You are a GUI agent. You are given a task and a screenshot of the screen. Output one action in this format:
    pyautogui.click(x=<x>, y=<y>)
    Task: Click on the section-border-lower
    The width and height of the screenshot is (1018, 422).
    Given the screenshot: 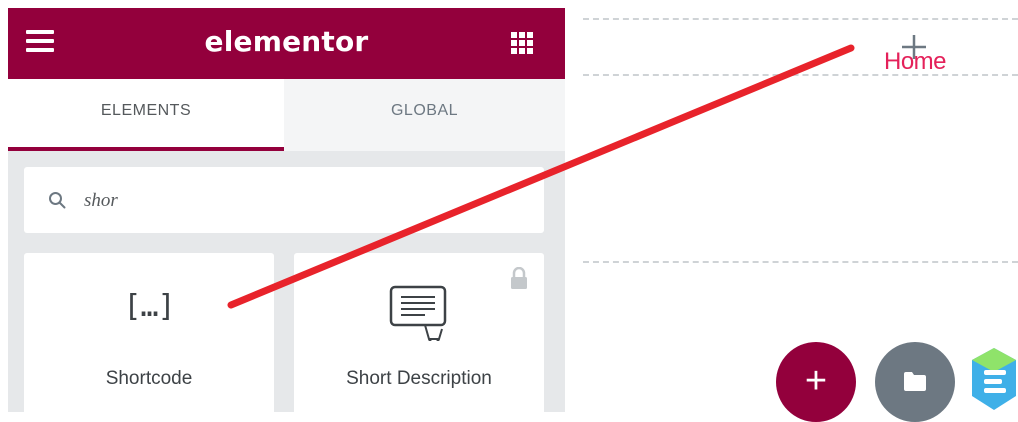 What is the action you would take?
    pyautogui.click(x=800, y=262)
    